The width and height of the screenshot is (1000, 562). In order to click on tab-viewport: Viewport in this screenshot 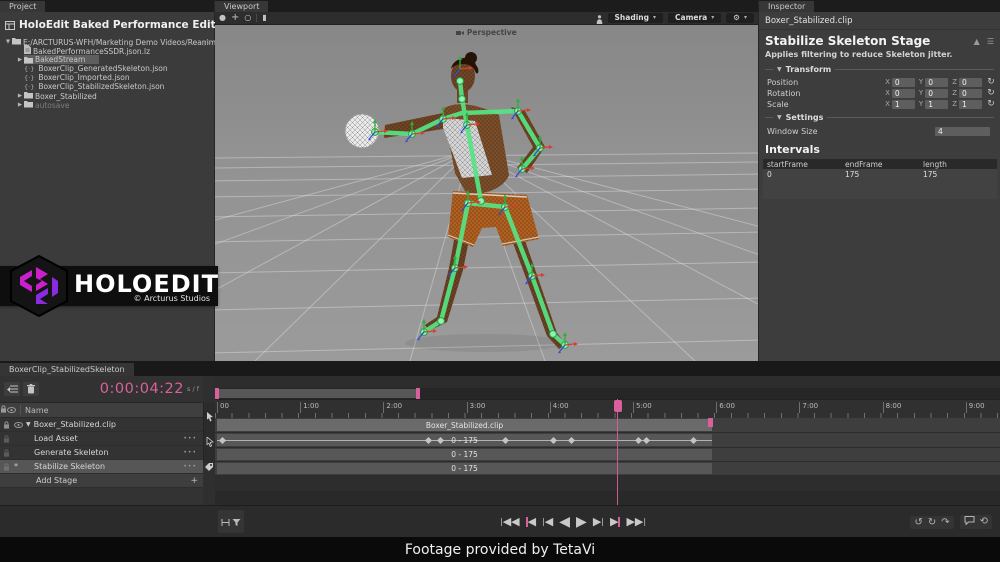, I will do `click(242, 6)`.